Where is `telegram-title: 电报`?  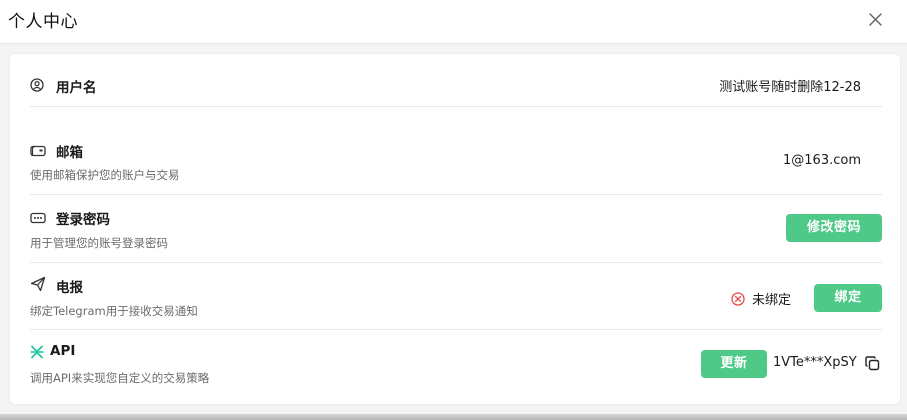
telegram-title: 电报 is located at coordinates (69, 288).